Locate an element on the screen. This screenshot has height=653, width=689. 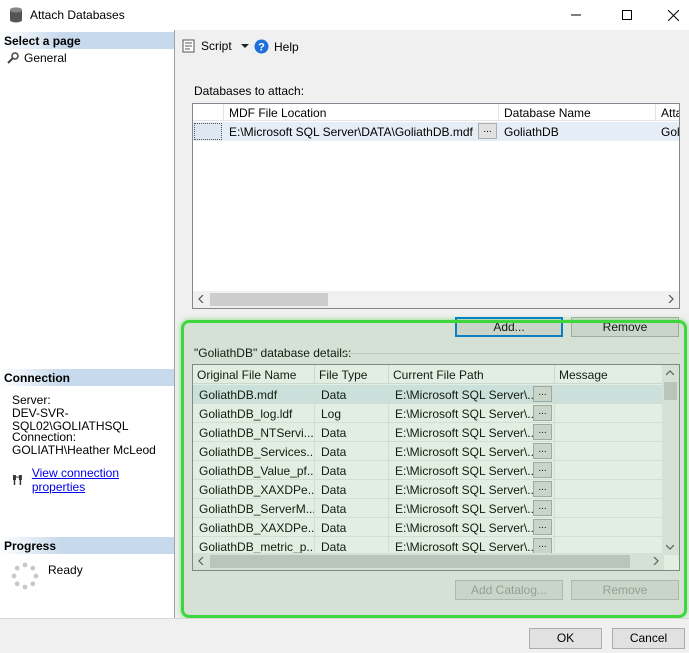
column-header-database-name: Database Name is located at coordinates (576, 112).